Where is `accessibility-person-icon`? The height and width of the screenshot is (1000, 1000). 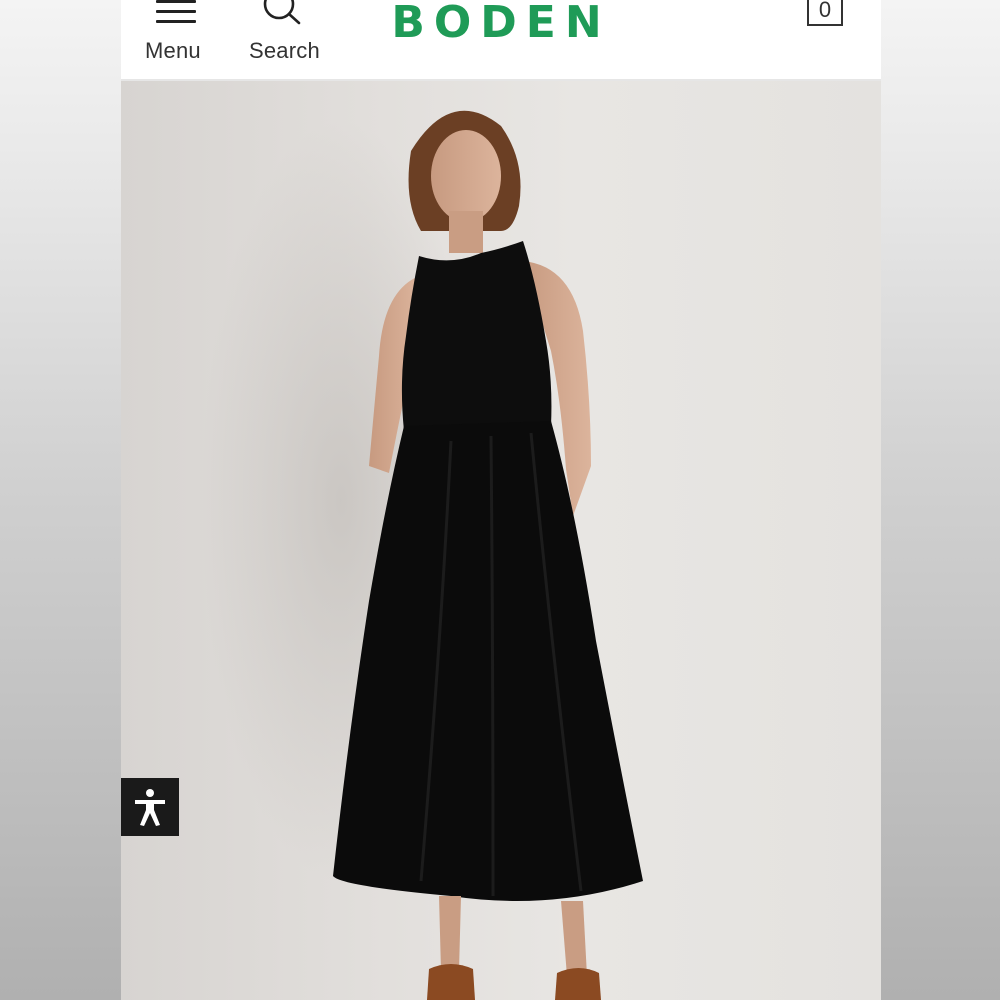 accessibility-person-icon is located at coordinates (150, 807).